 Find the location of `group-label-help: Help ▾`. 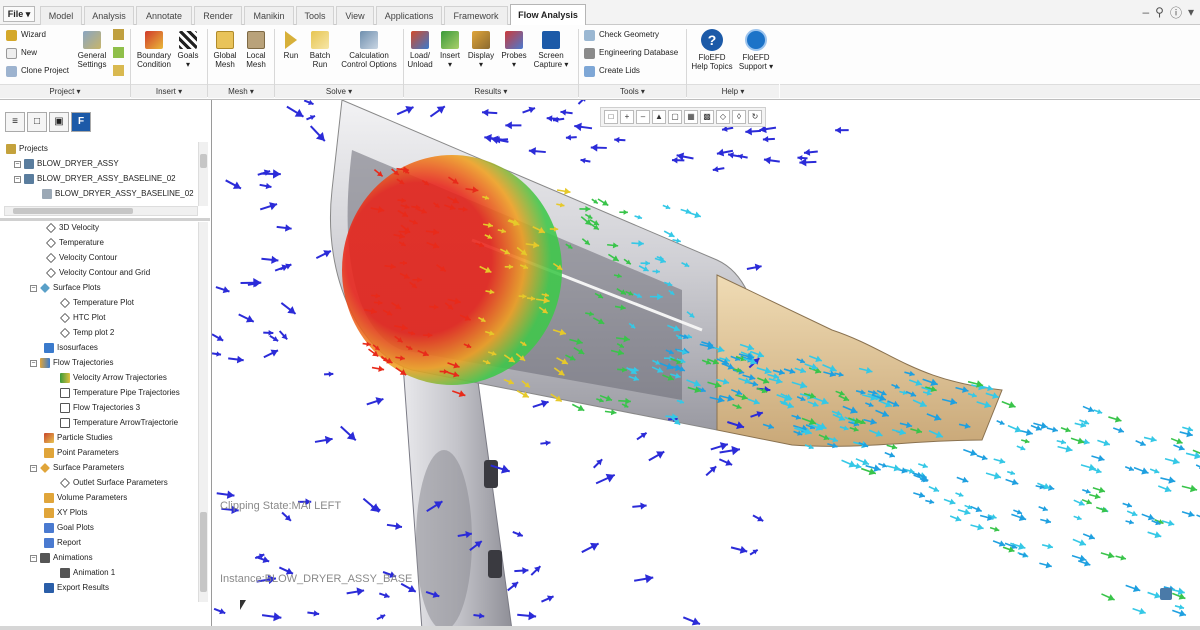

group-label-help: Help ▾ is located at coordinates (733, 91).